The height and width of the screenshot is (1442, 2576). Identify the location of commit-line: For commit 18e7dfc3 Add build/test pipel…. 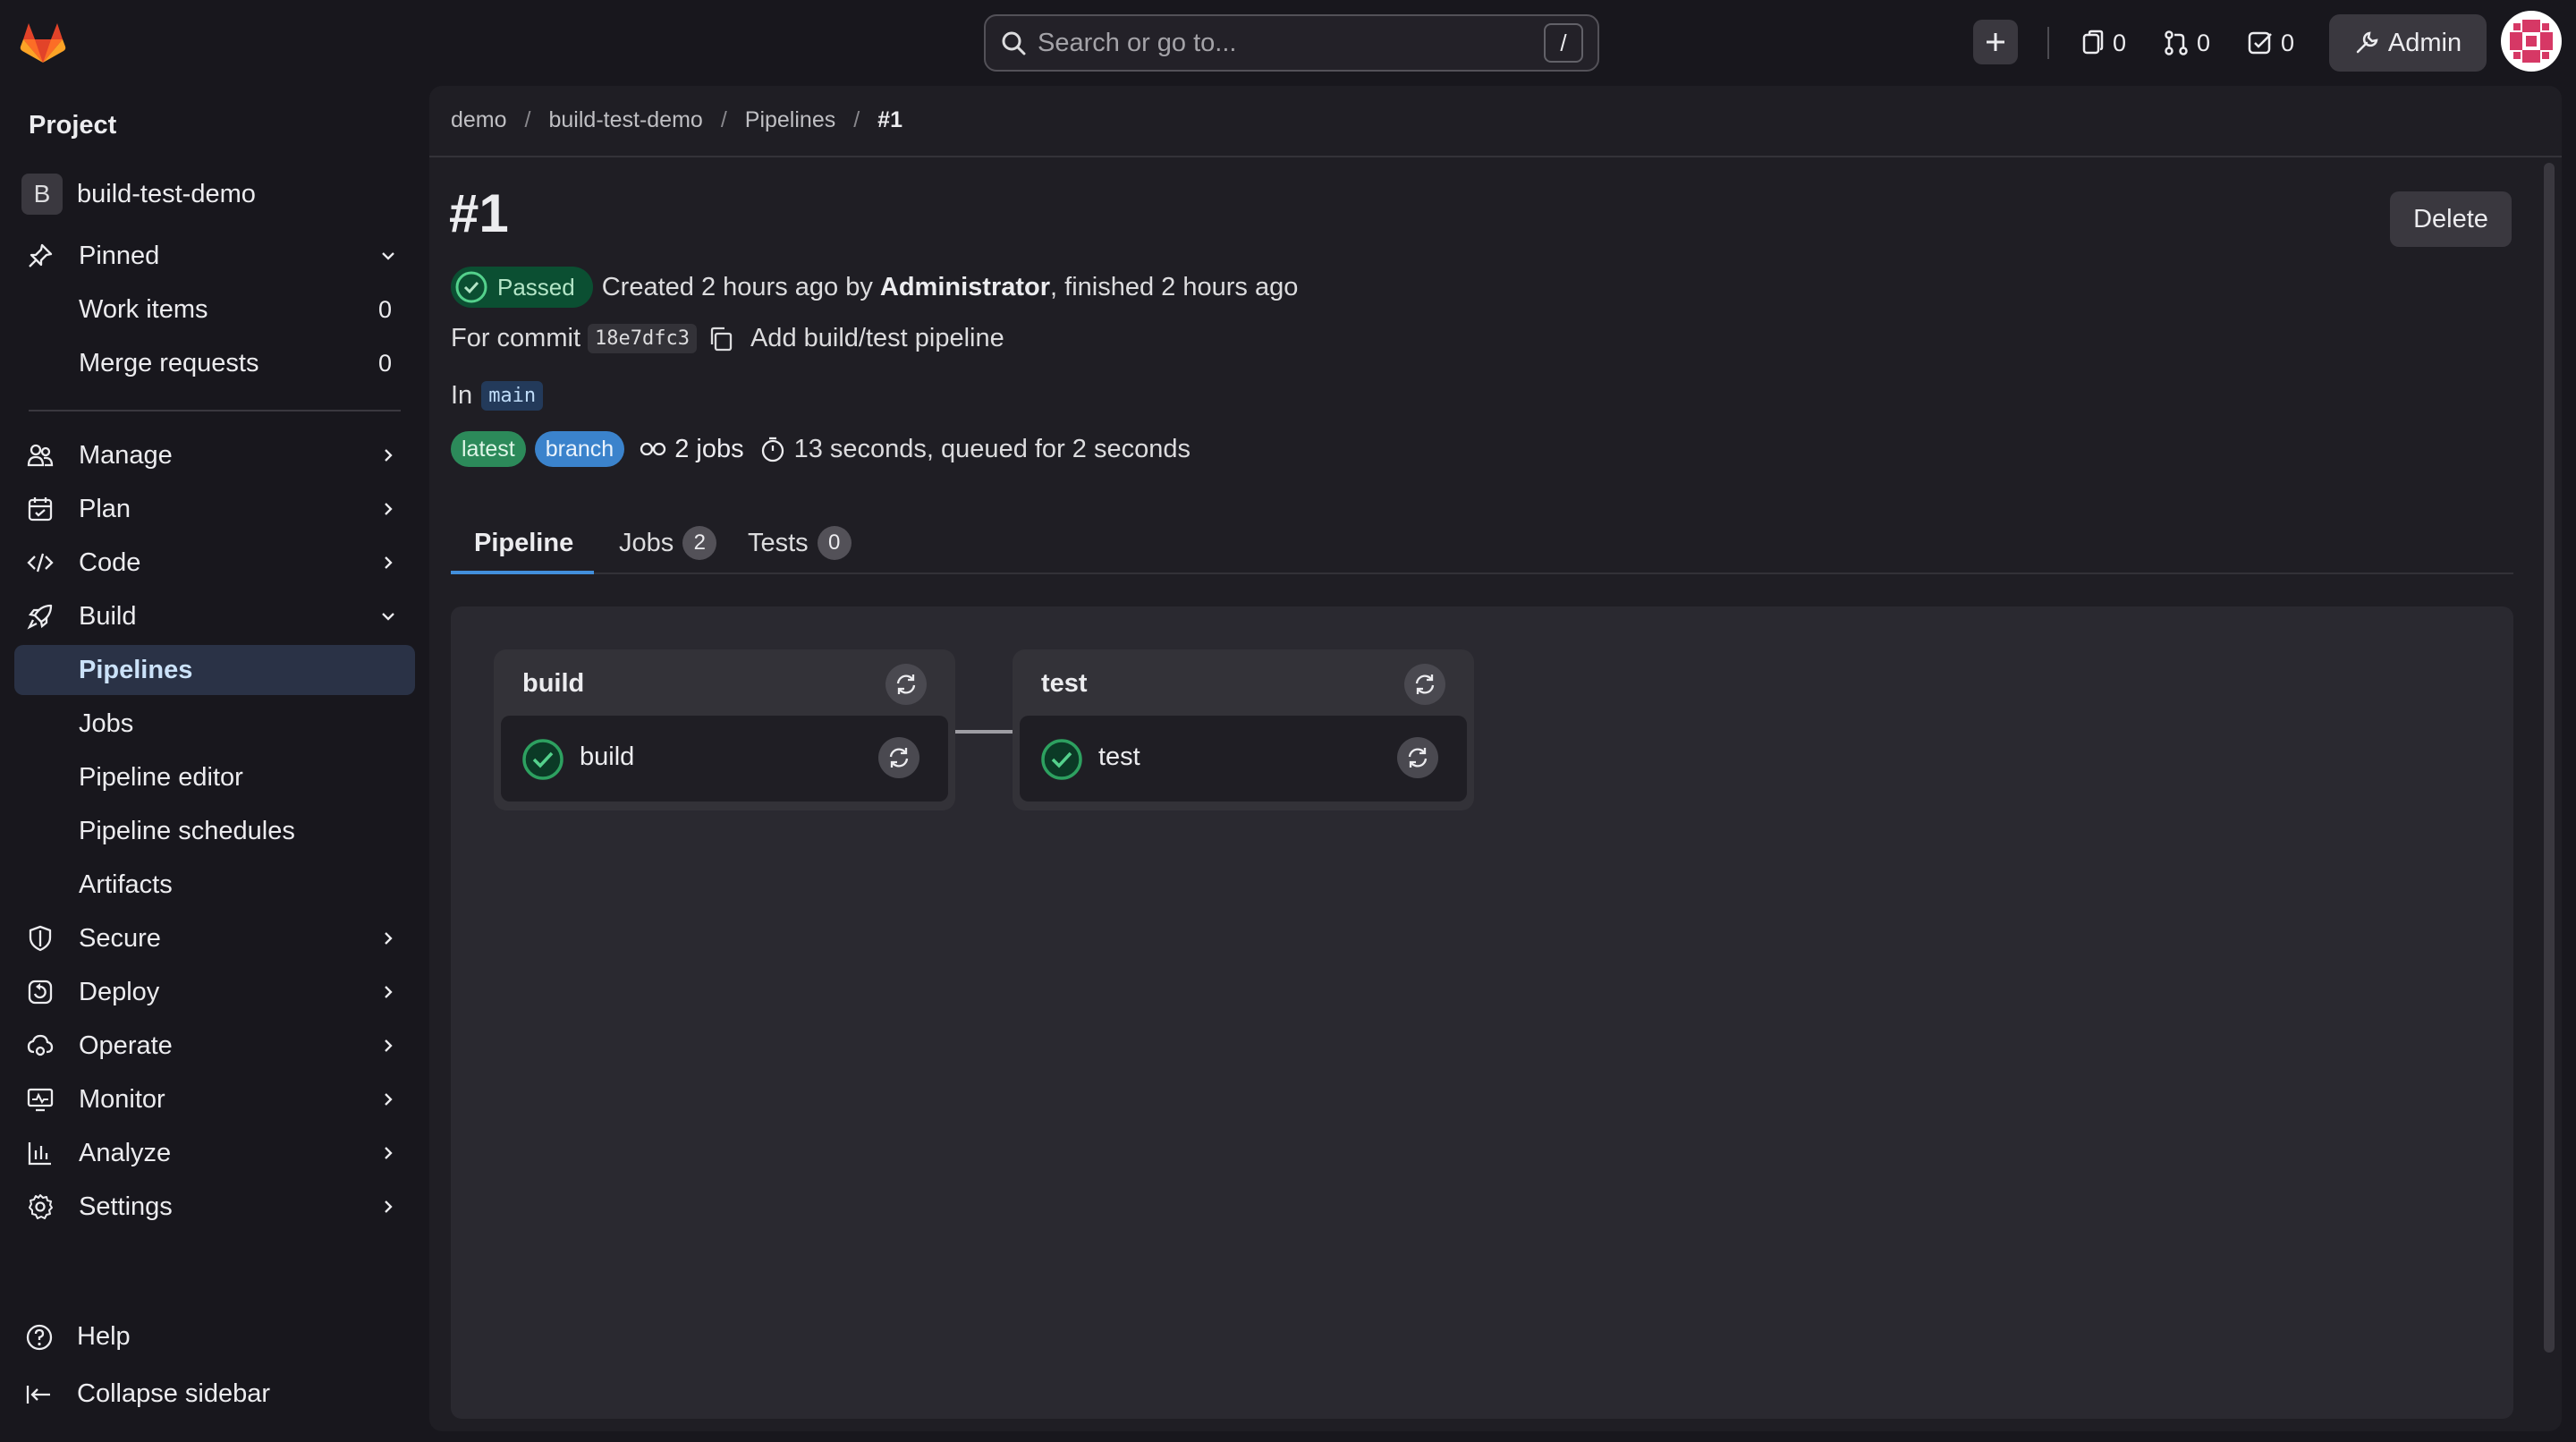
(727, 338).